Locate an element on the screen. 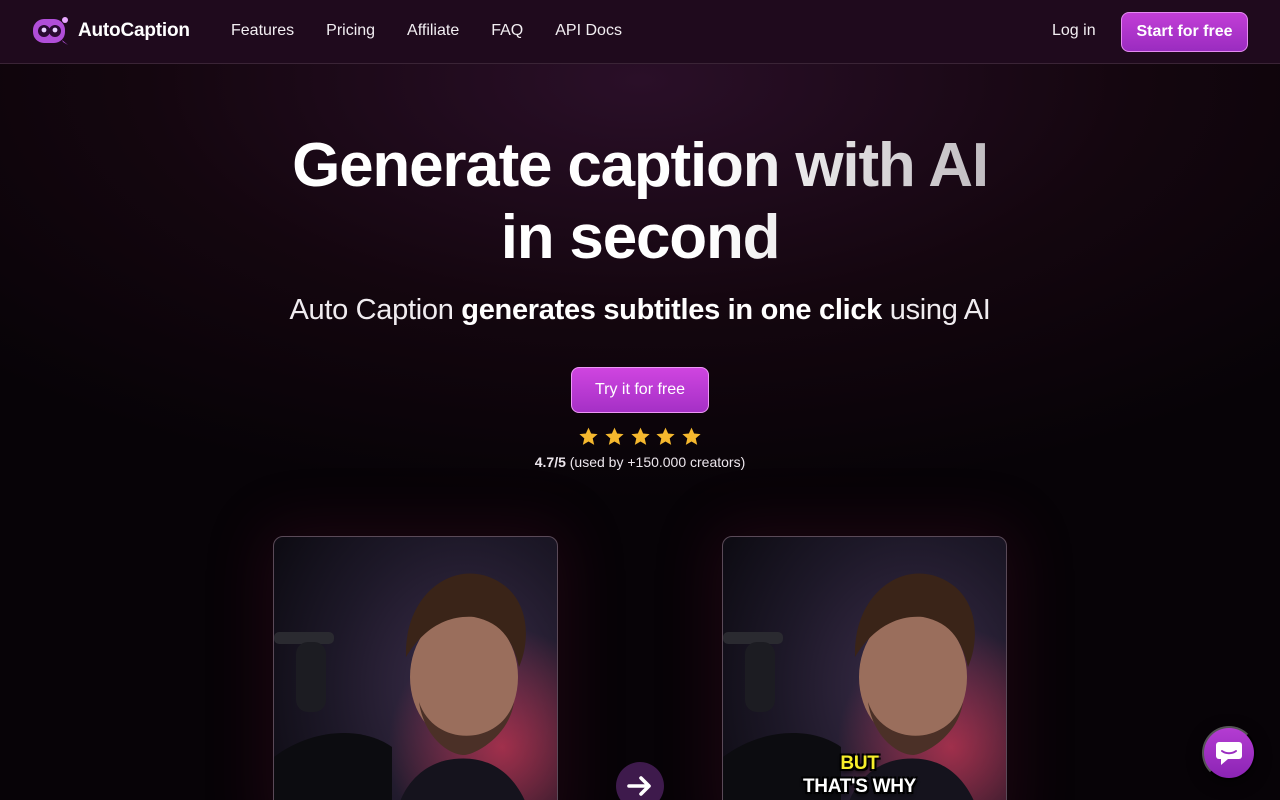 The width and height of the screenshot is (1280, 800). rating-value: 4.7/5 is located at coordinates (550, 462).